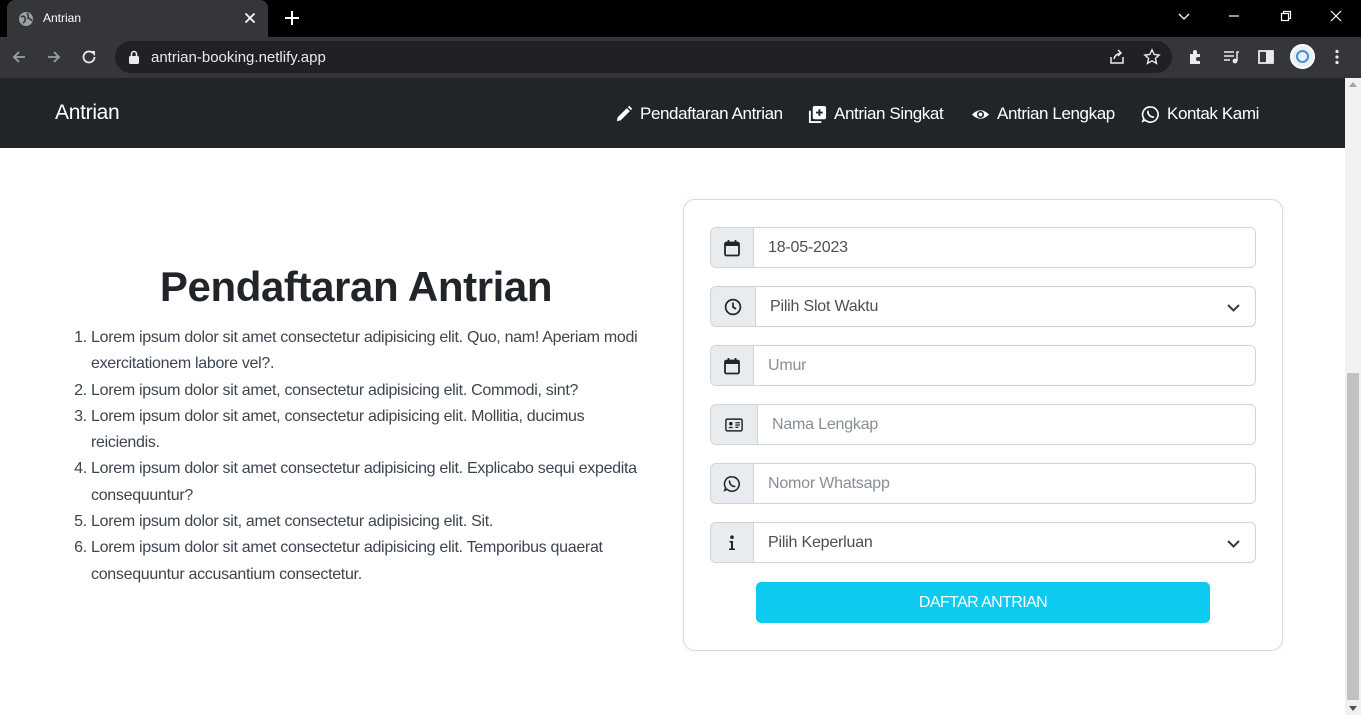 The width and height of the screenshot is (1361, 715). I want to click on new-tab-icon, so click(292, 18).